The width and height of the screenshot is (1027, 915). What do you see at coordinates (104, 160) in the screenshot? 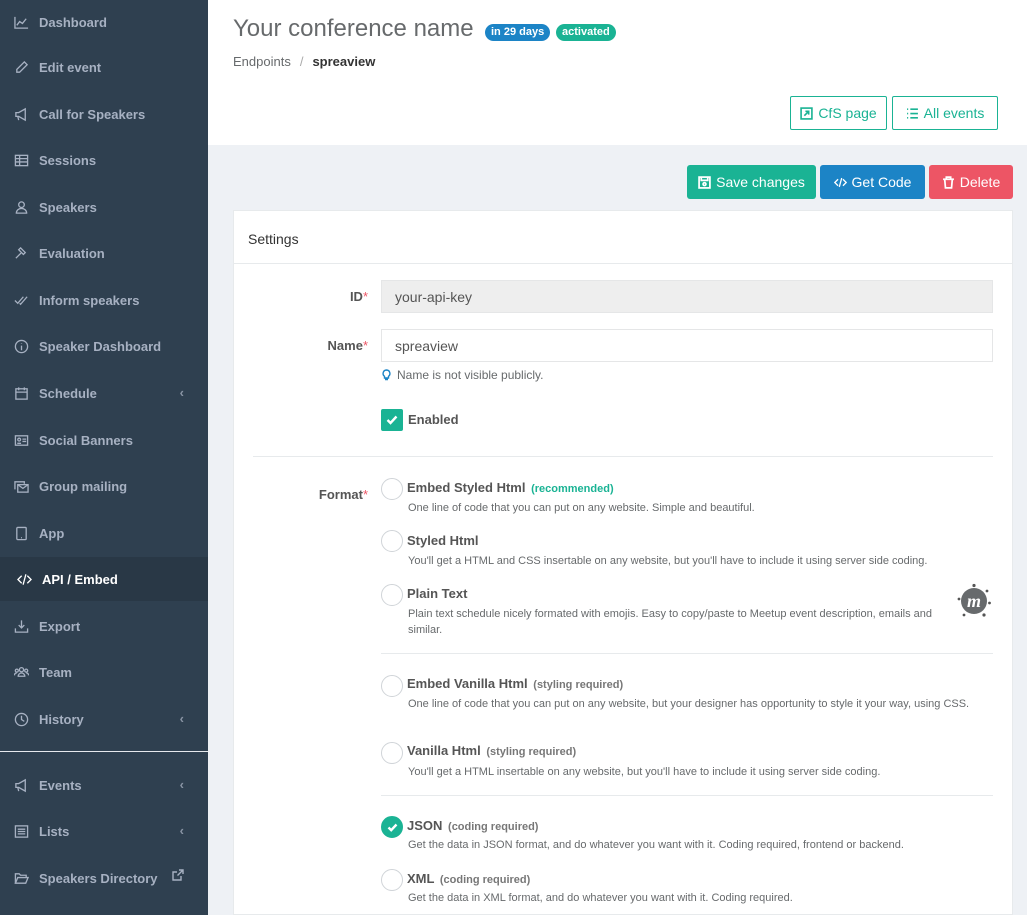
I see `sidebar-item-sessions: Sessions` at bounding box center [104, 160].